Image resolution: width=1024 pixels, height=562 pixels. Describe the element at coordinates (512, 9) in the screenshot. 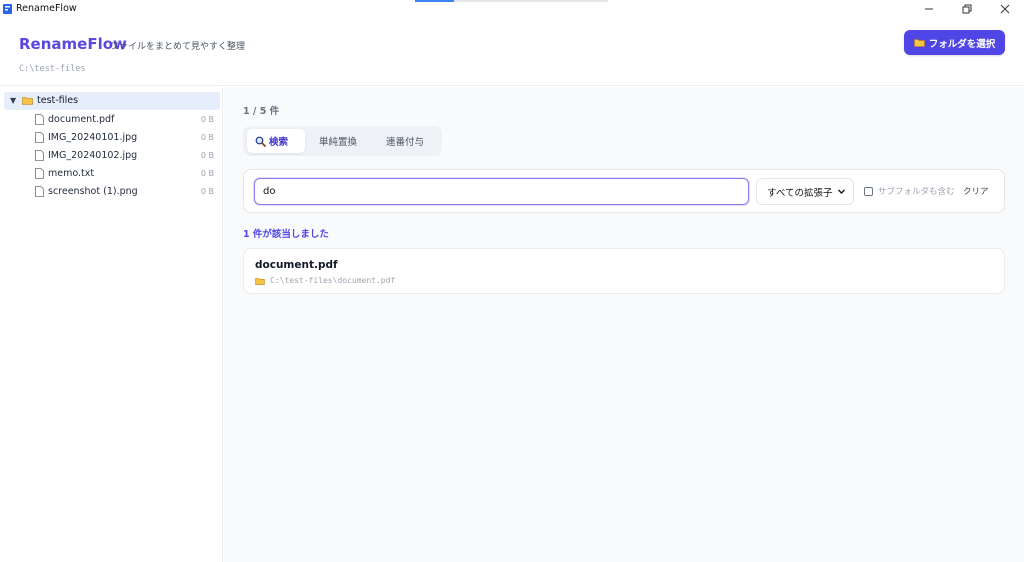

I see `title-bar: RenameFlow` at that location.